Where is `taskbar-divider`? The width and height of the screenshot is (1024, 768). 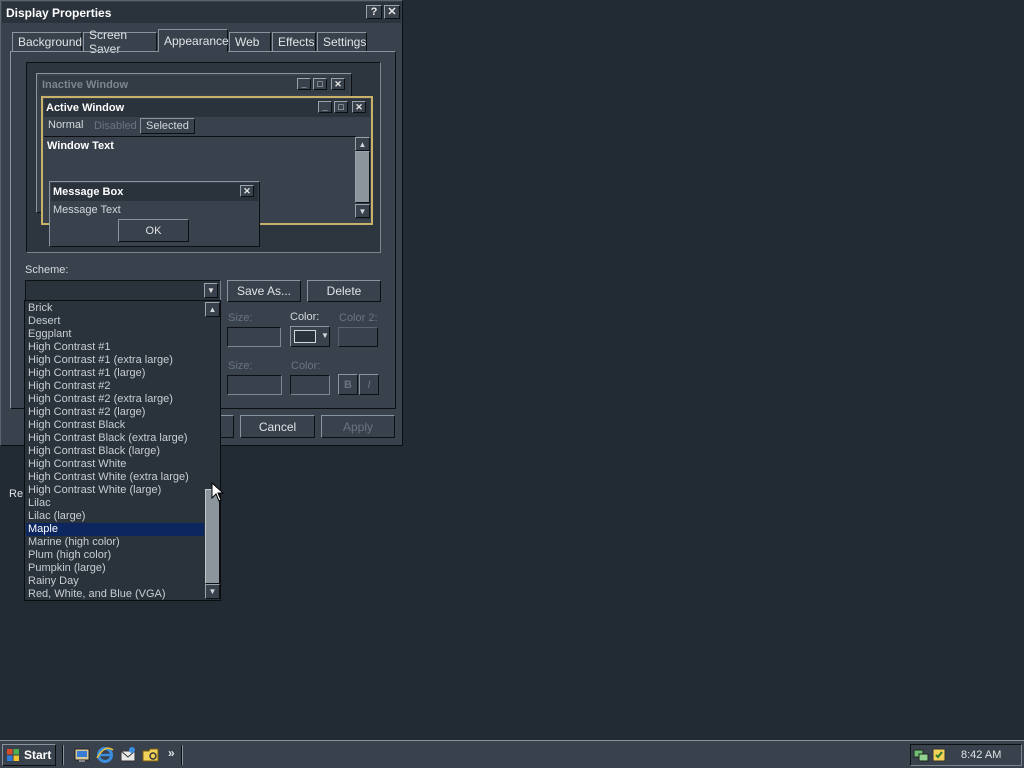
taskbar-divider is located at coordinates (182, 755).